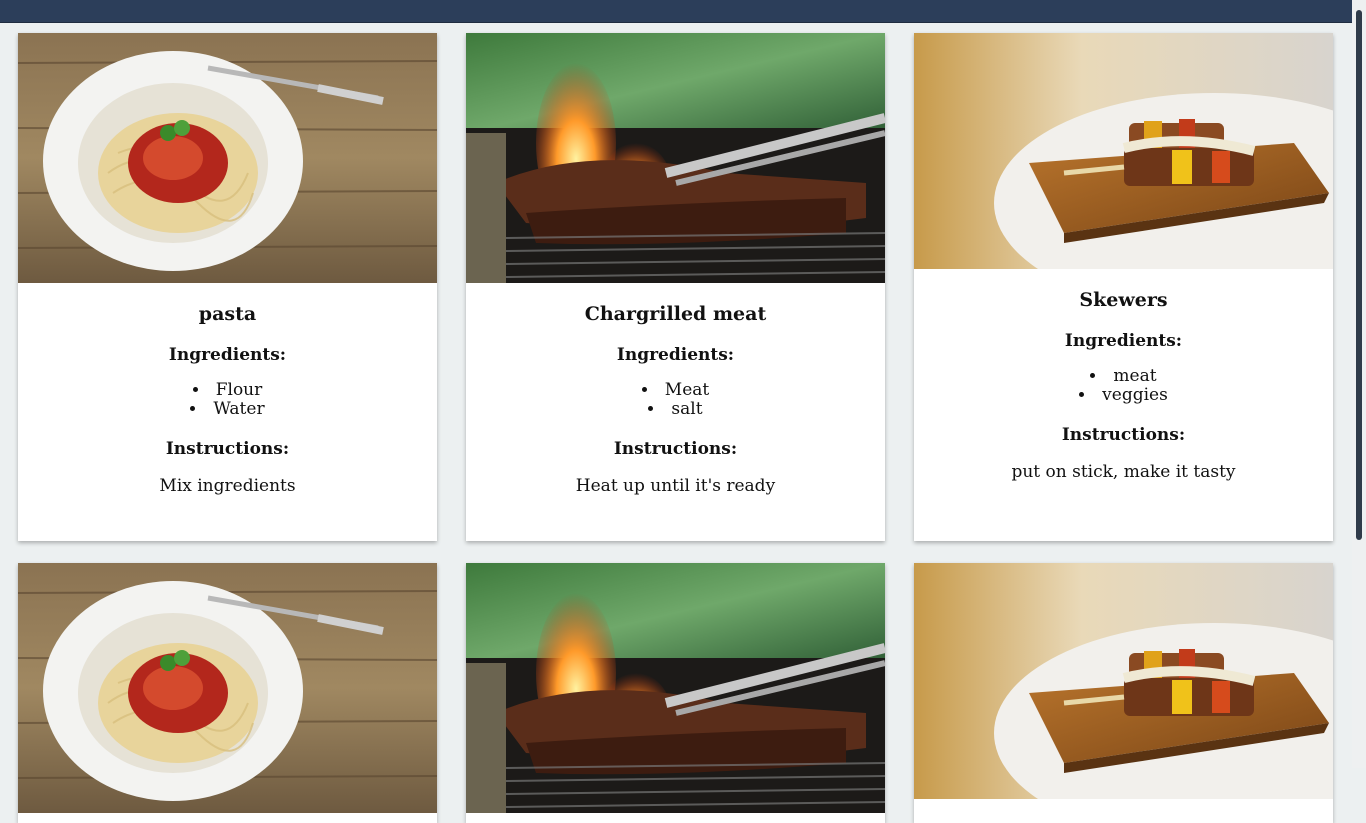 The width and height of the screenshot is (1366, 823). I want to click on ingredient-item: meat, so click(1123, 376).